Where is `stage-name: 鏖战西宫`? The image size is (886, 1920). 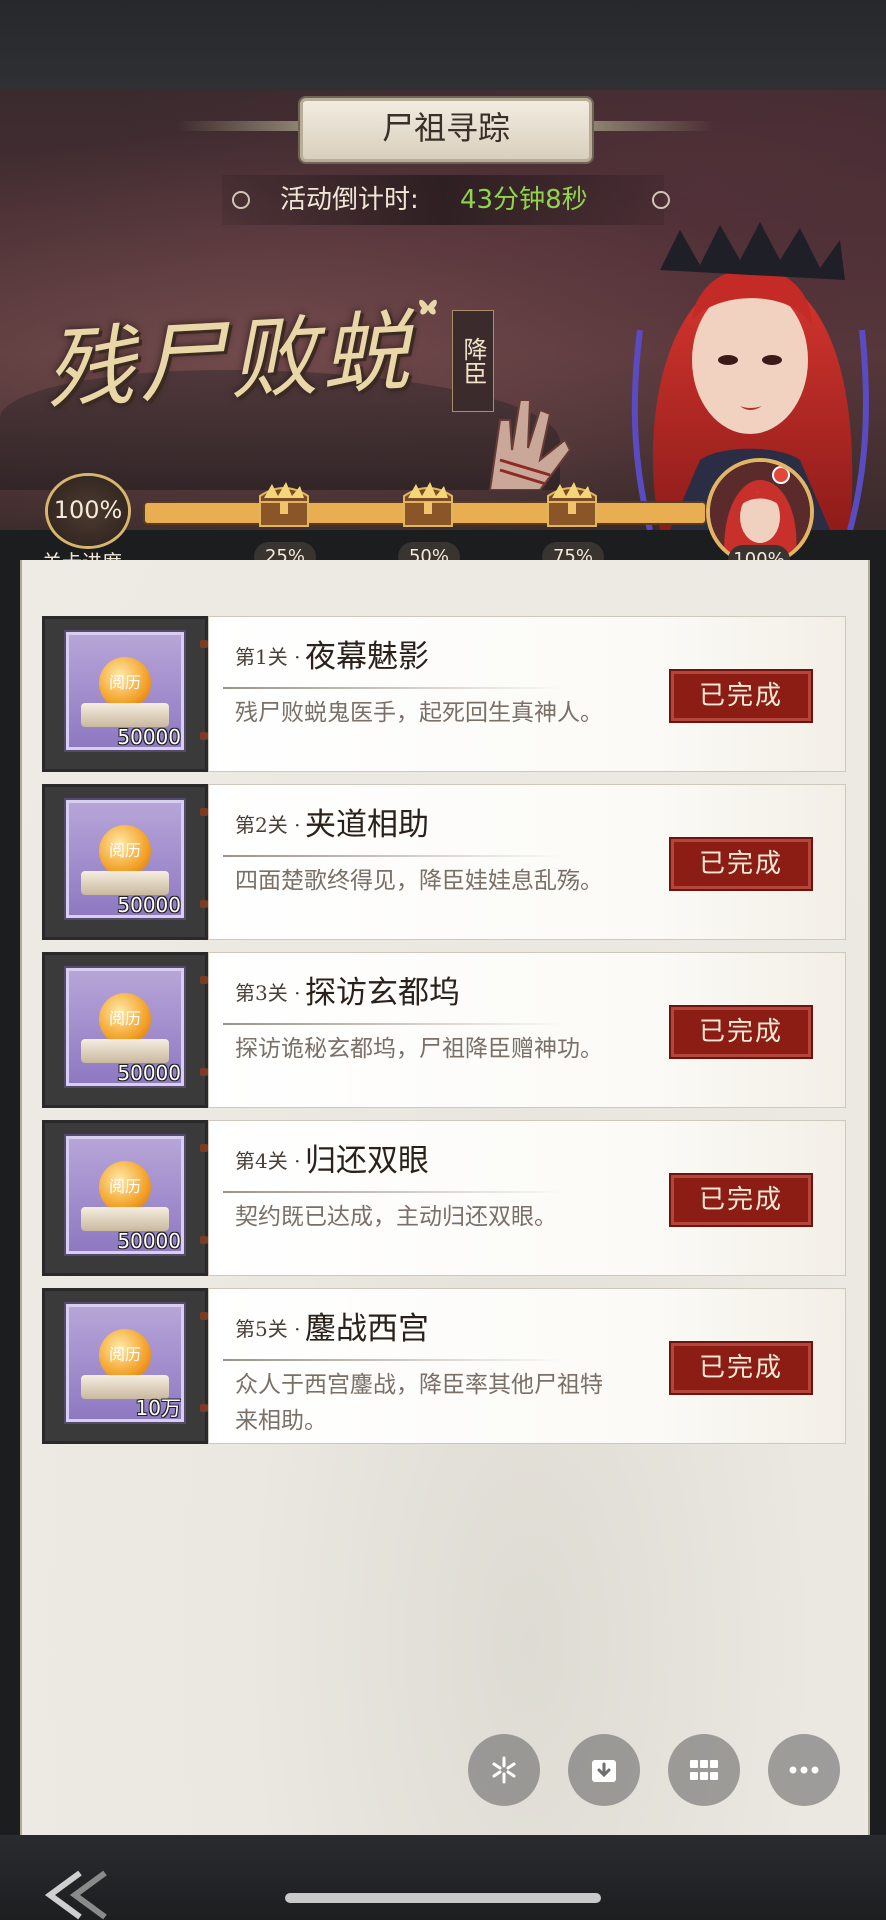
stage-name: 鏖战西宫 is located at coordinates (367, 1329).